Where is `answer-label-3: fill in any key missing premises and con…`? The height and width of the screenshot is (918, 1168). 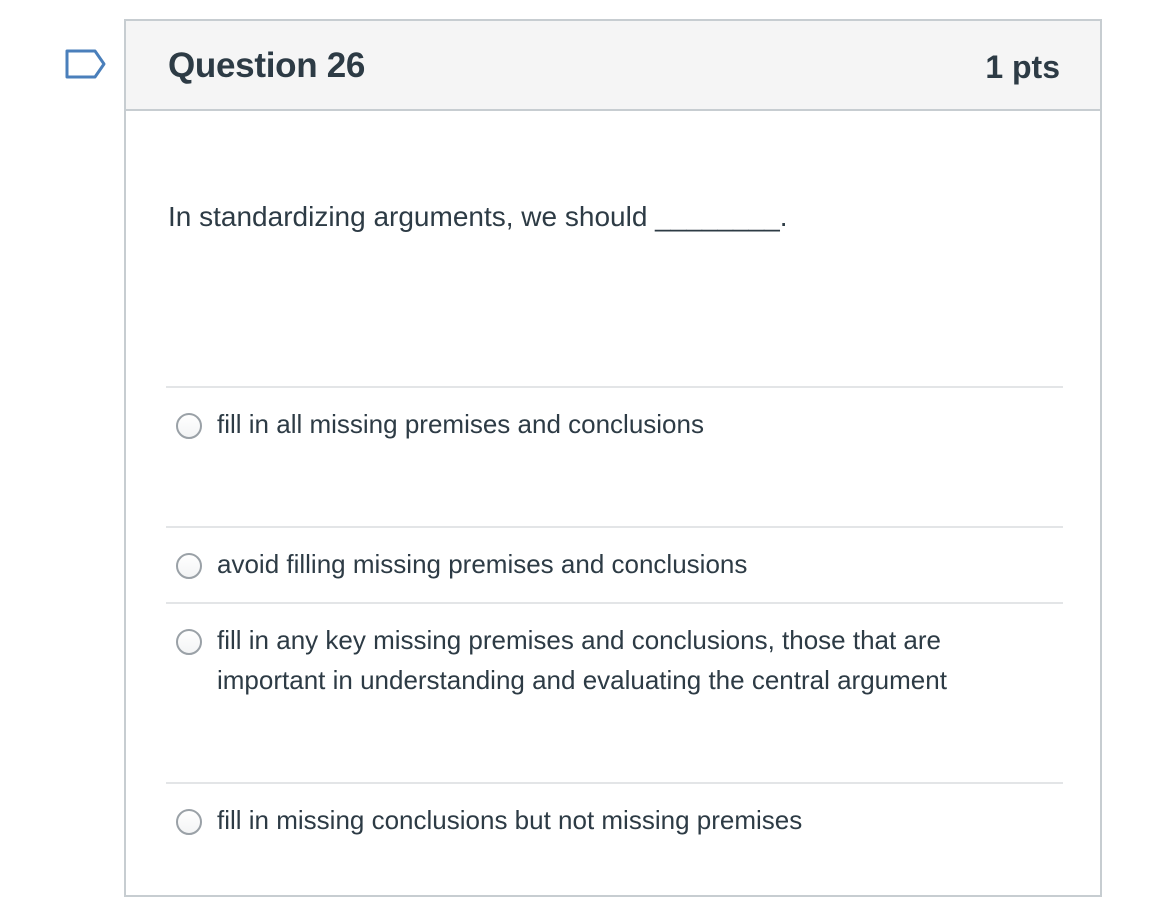
answer-label-3: fill in any key missing premises and con… is located at coordinates (582, 660).